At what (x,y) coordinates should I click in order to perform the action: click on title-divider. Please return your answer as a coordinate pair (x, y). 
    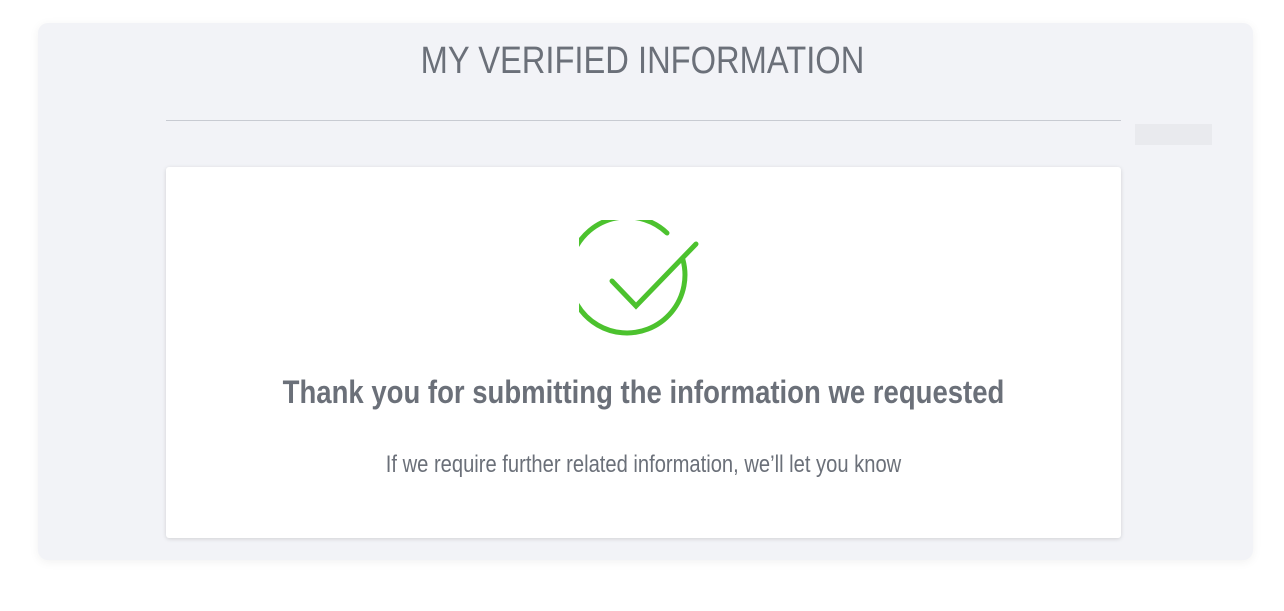
    Looking at the image, I should click on (643, 120).